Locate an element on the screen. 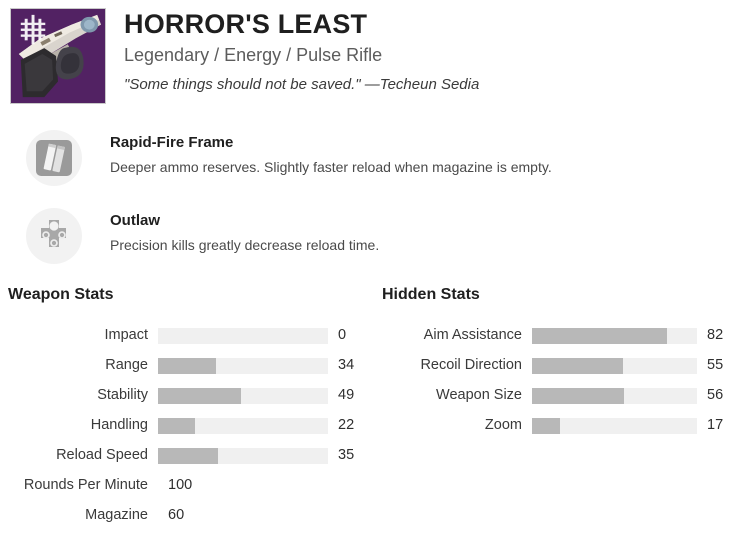  stat-row: Handling 22 is located at coordinates (189, 425).